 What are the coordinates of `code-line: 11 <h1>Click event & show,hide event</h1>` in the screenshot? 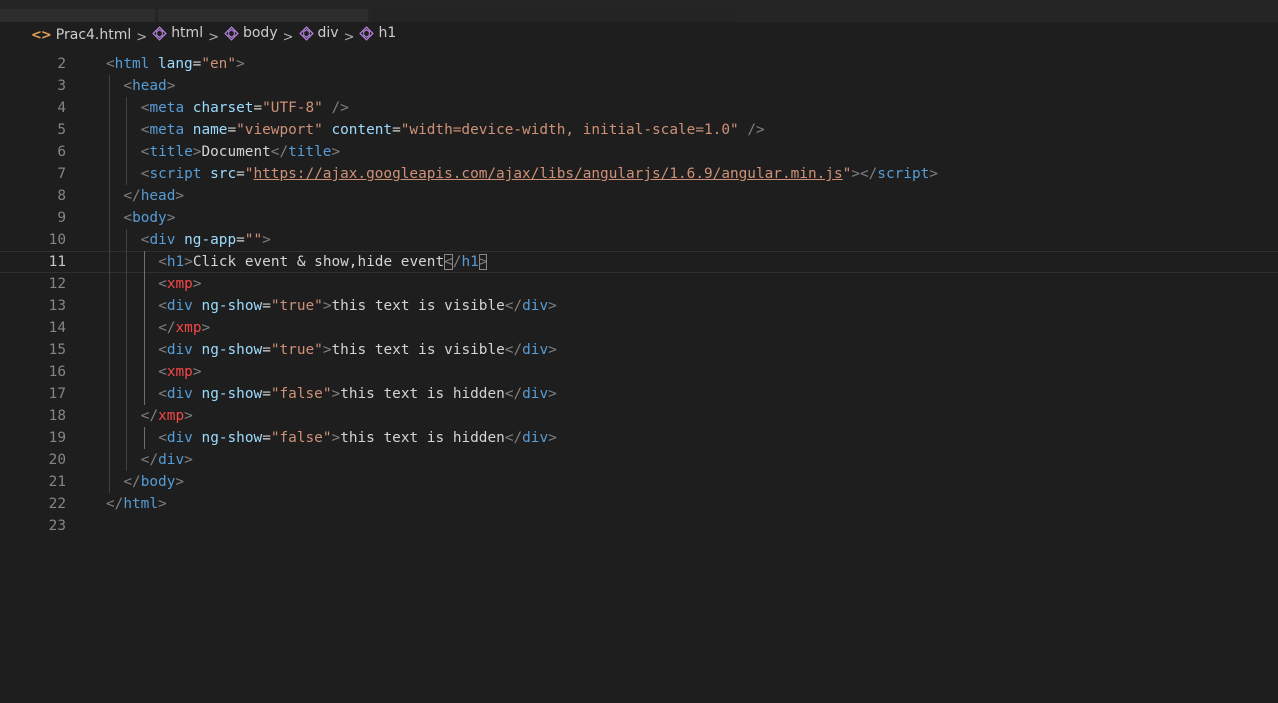 It's located at (639, 262).